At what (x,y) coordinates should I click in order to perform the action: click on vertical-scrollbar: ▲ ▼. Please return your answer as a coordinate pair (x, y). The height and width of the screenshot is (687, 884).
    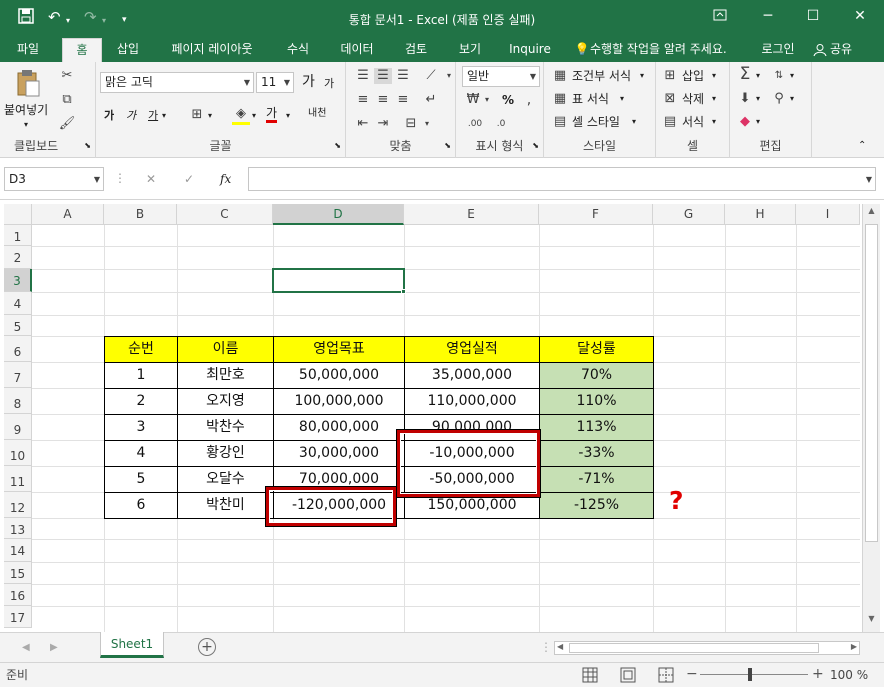
    Looking at the image, I should click on (871, 418).